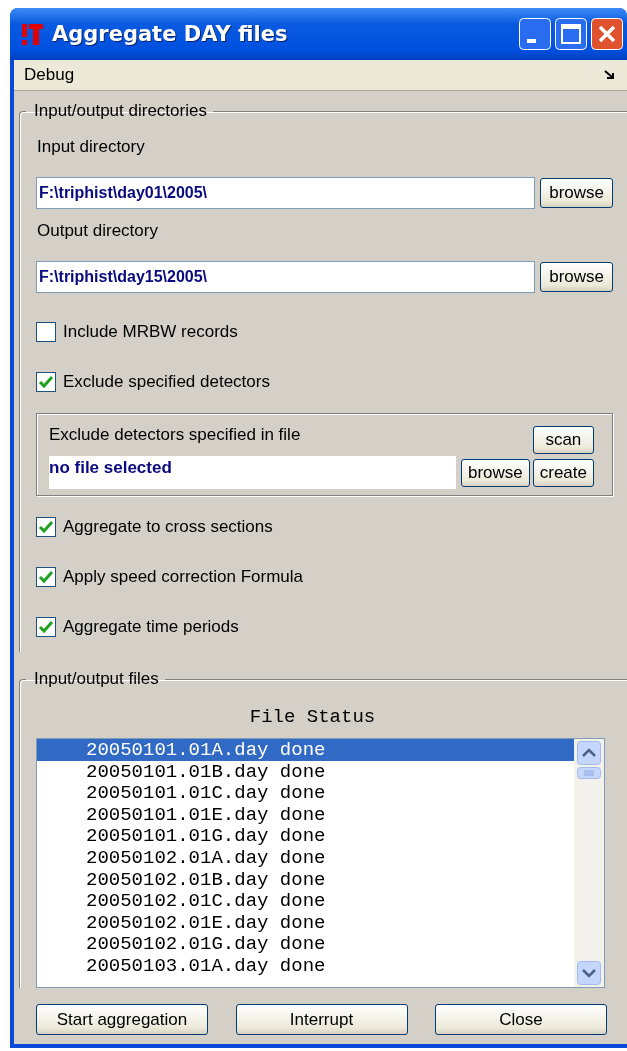  Describe the element at coordinates (170, 34) in the screenshot. I see `window-title: Aggregate DAY files` at that location.